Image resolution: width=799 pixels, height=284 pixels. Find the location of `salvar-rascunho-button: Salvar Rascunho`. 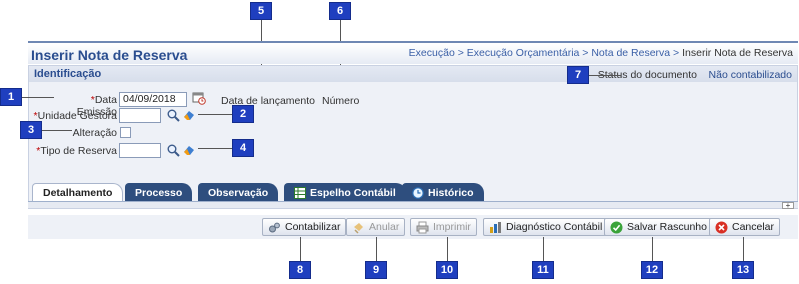

salvar-rascunho-button: Salvar Rascunho is located at coordinates (658, 227).